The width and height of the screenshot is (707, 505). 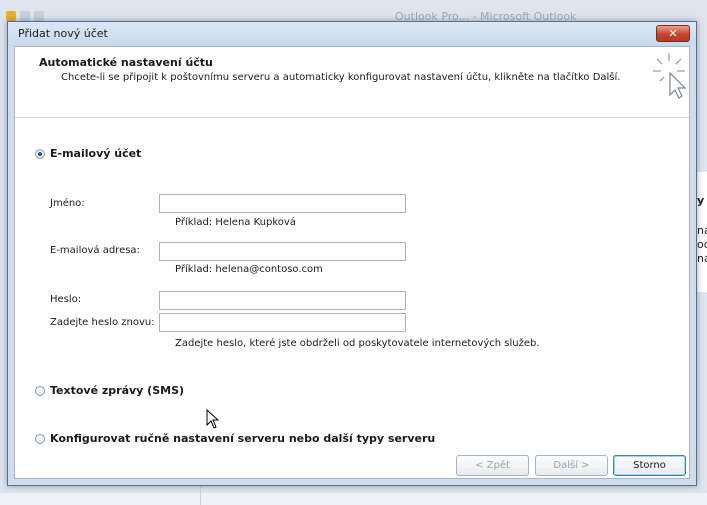 I want to click on sms-radio, so click(x=40, y=390).